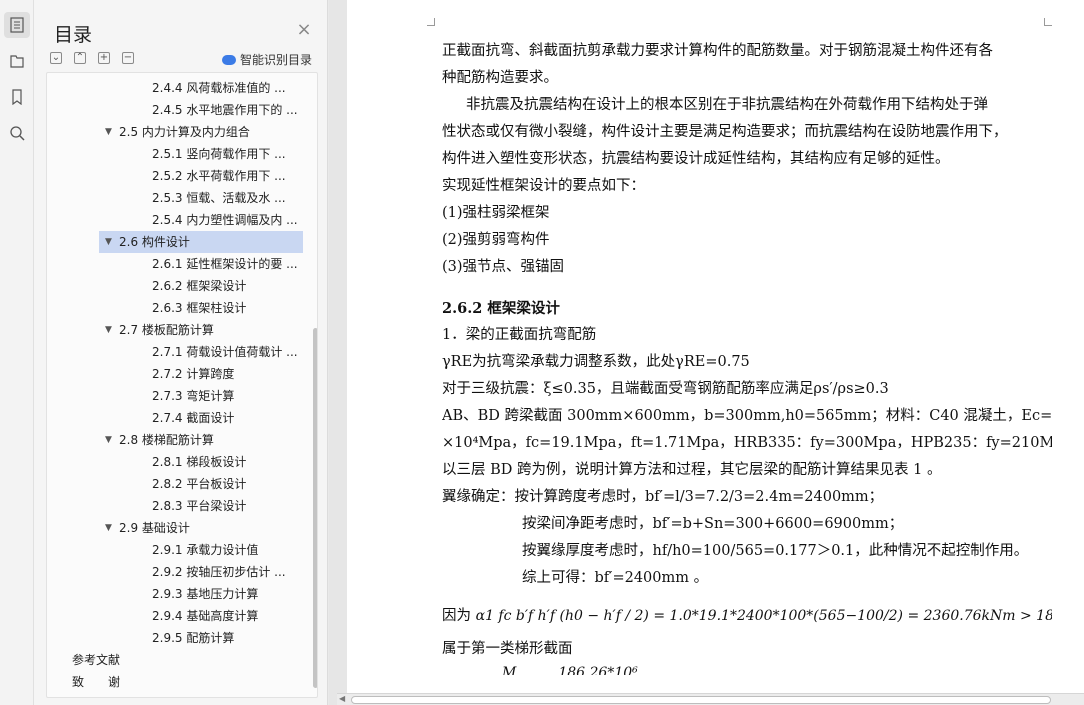 This screenshot has height=705, width=1084. What do you see at coordinates (166, 330) in the screenshot?
I see `toc-item-label: 2.7 楼板配筋计算` at bounding box center [166, 330].